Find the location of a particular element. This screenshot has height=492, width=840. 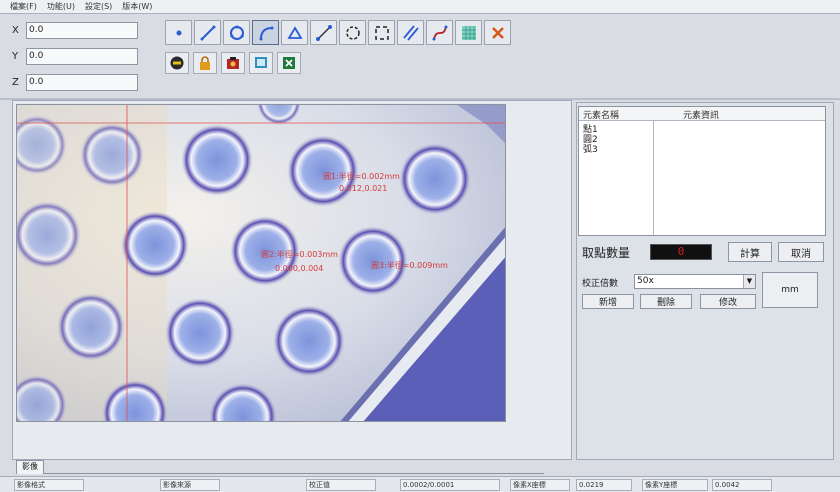

element-list-header: 元素名稱 元素資訊 is located at coordinates (702, 114).